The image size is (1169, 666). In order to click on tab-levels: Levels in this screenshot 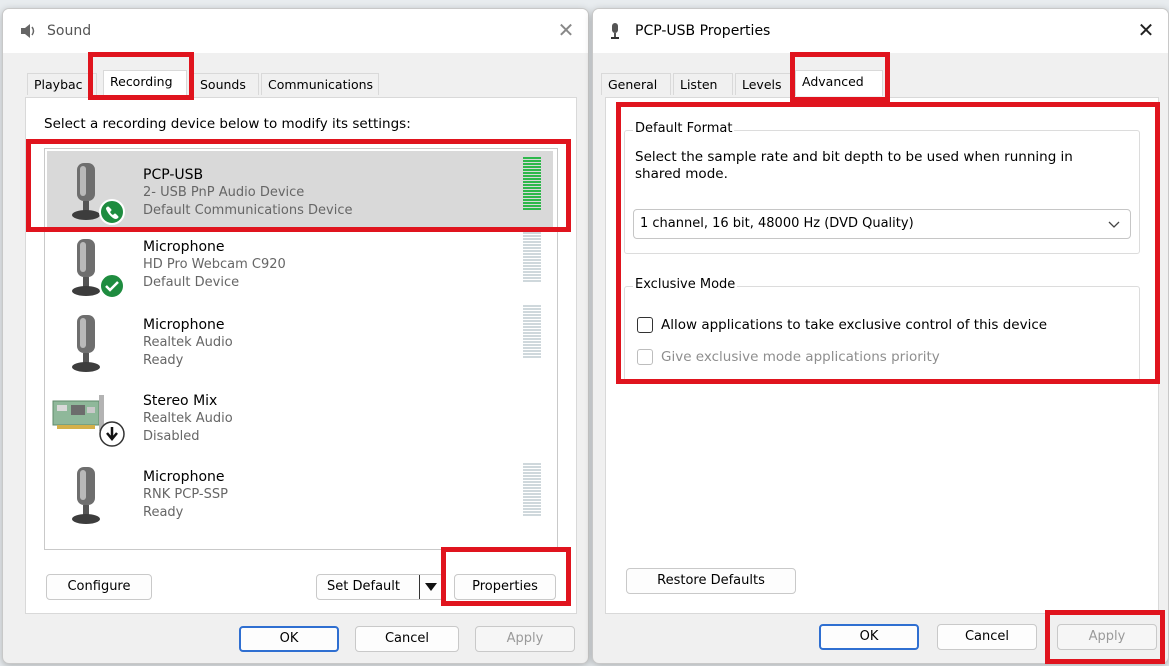, I will do `click(764, 84)`.